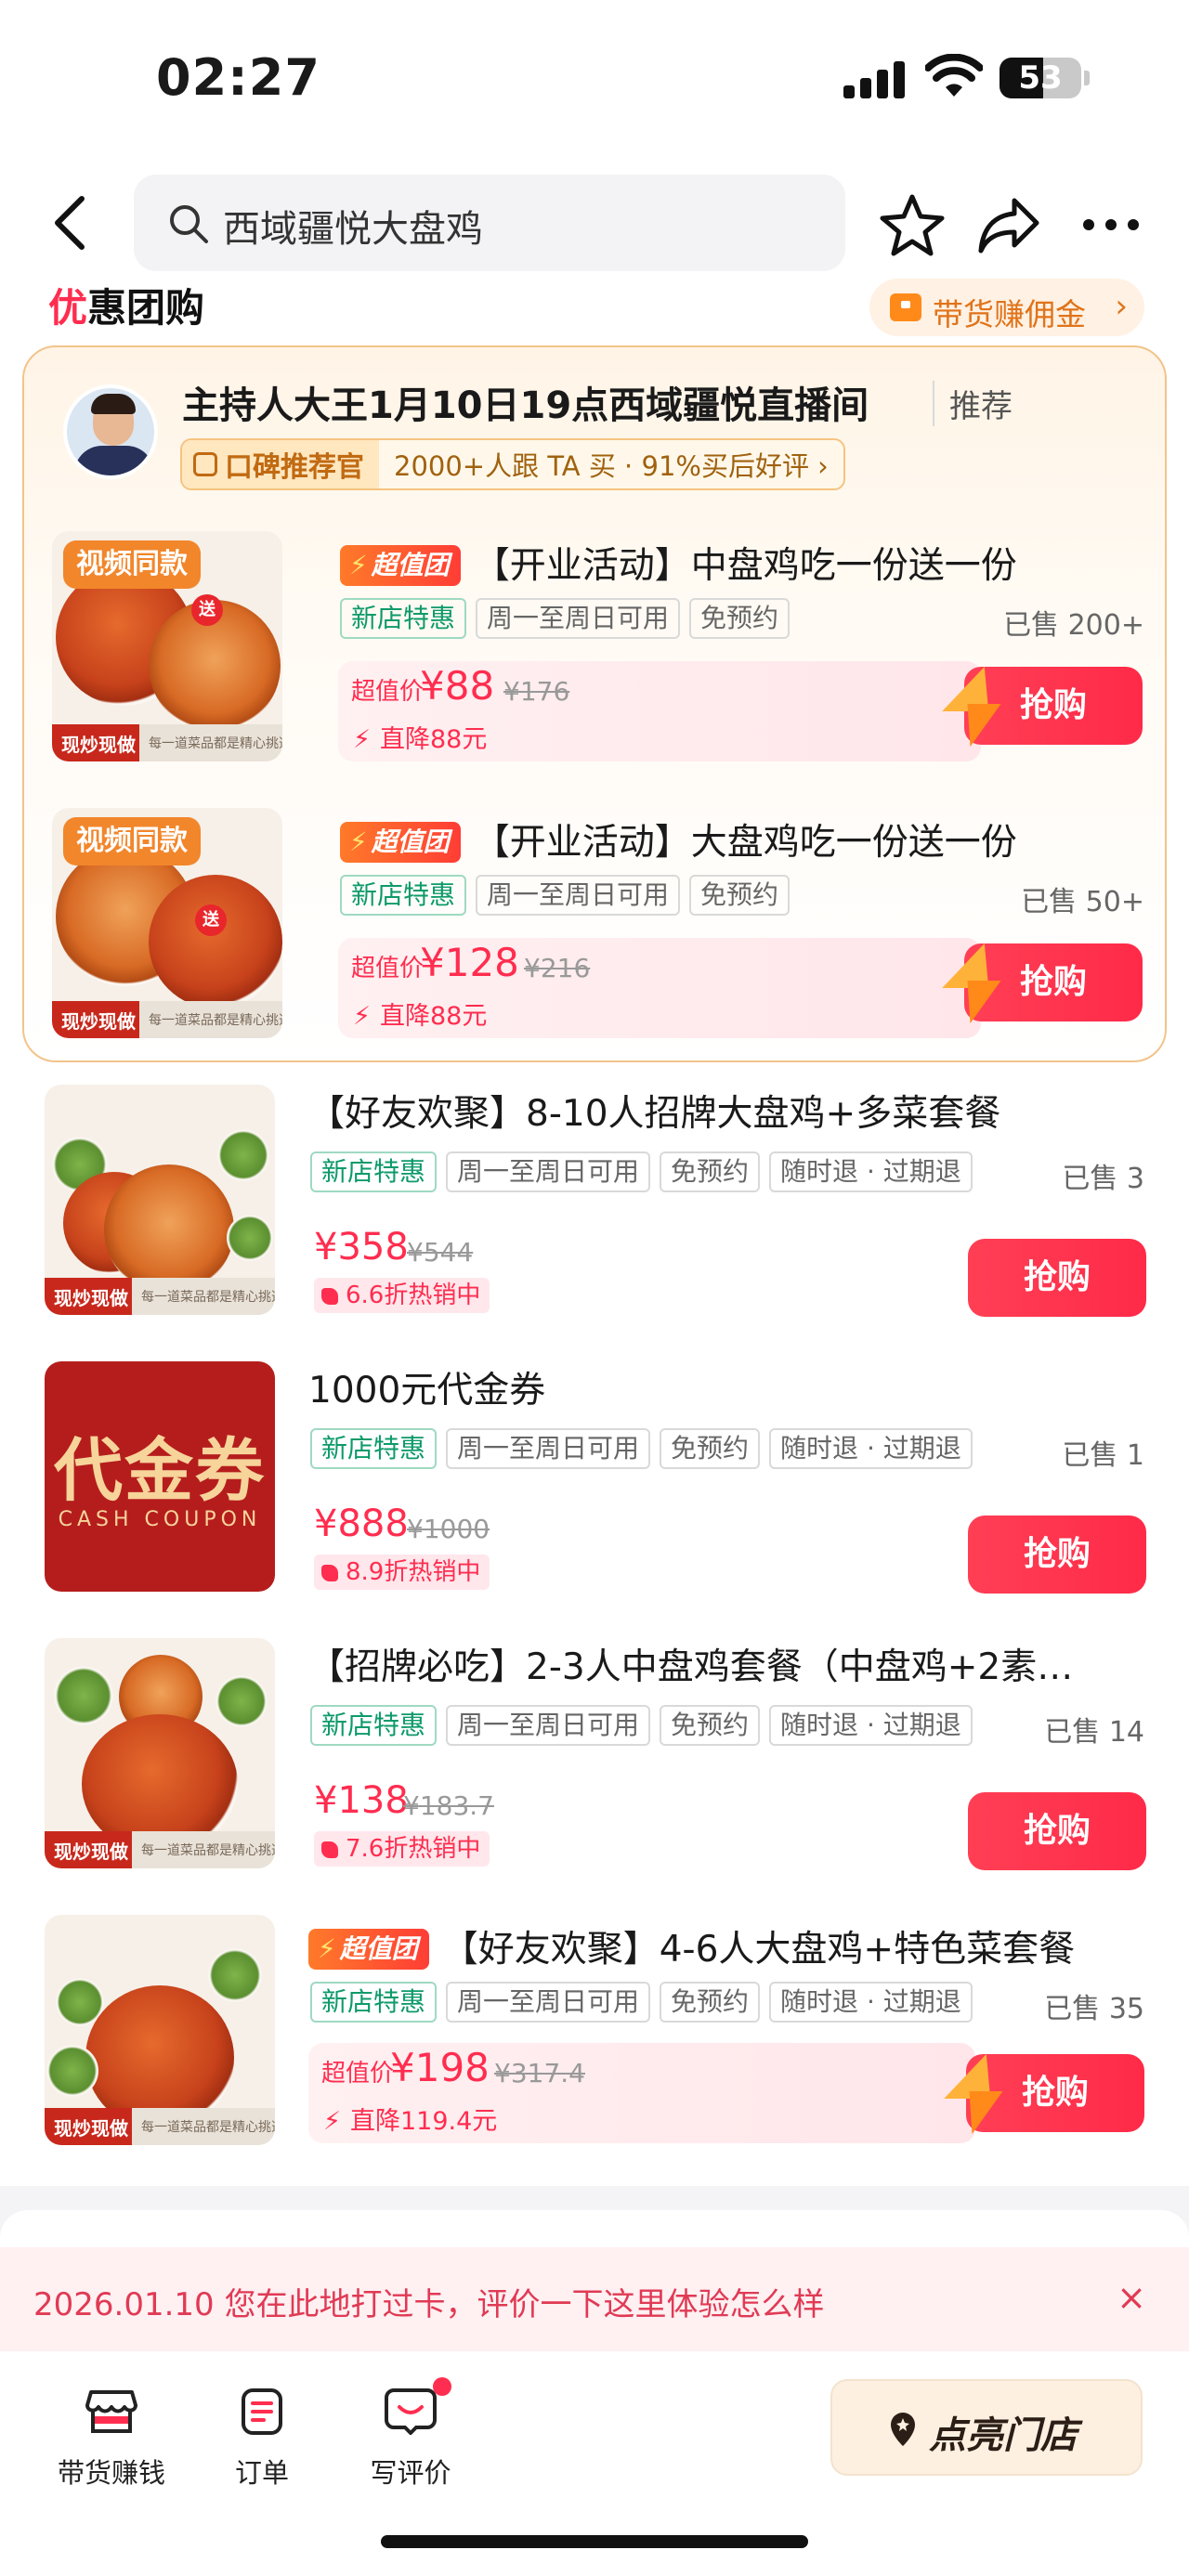 This screenshot has height=2576, width=1189. I want to click on deal-title: ⚡ 超值团 【开业活动】中盘鸡吃一份送一份, so click(678, 563).